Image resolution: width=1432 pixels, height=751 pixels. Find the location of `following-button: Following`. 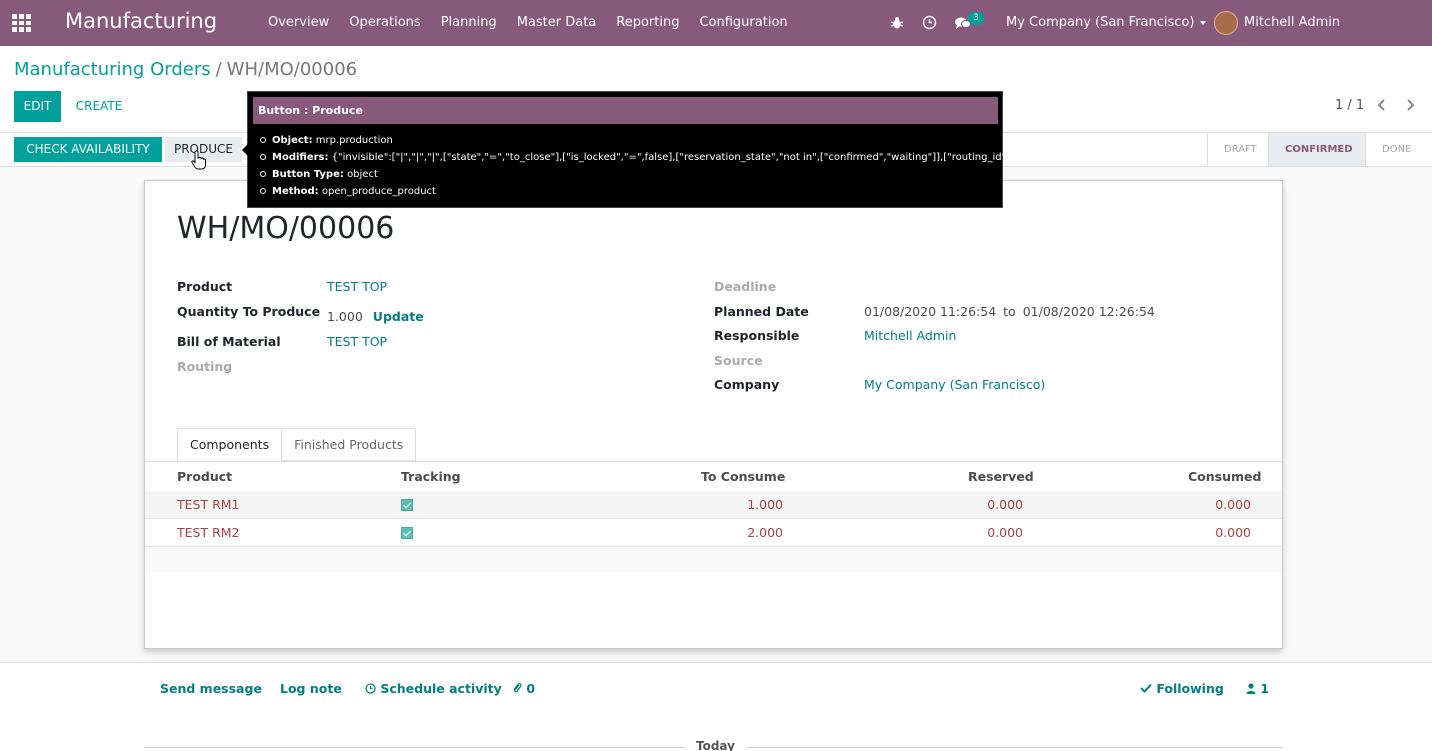

following-button: Following is located at coordinates (1182, 688).